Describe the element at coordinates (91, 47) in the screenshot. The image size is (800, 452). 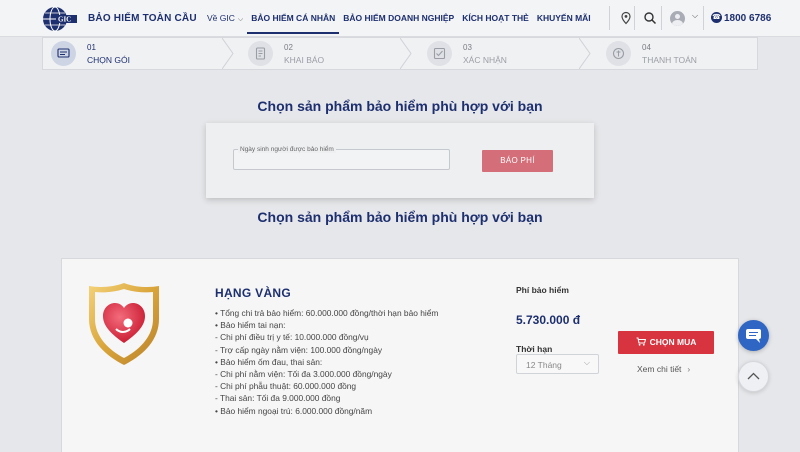
I see `step-number: 01` at that location.